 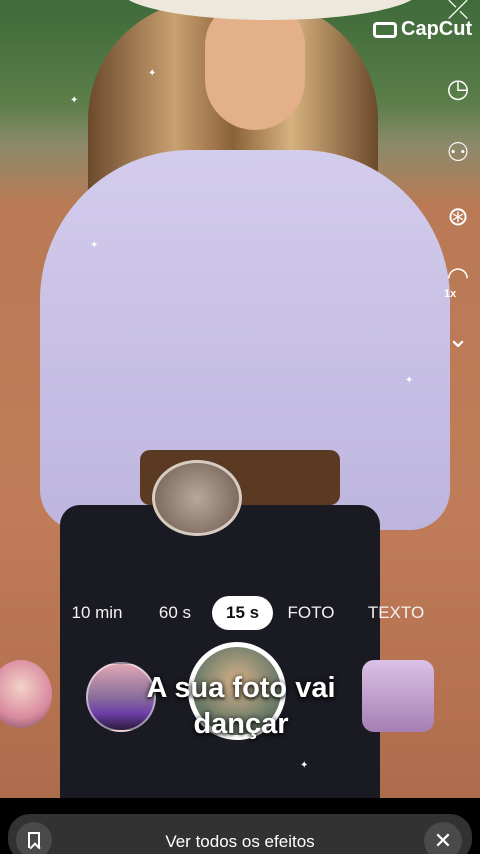 I want to click on chevron-down-icon: ⌄, so click(x=458, y=338).